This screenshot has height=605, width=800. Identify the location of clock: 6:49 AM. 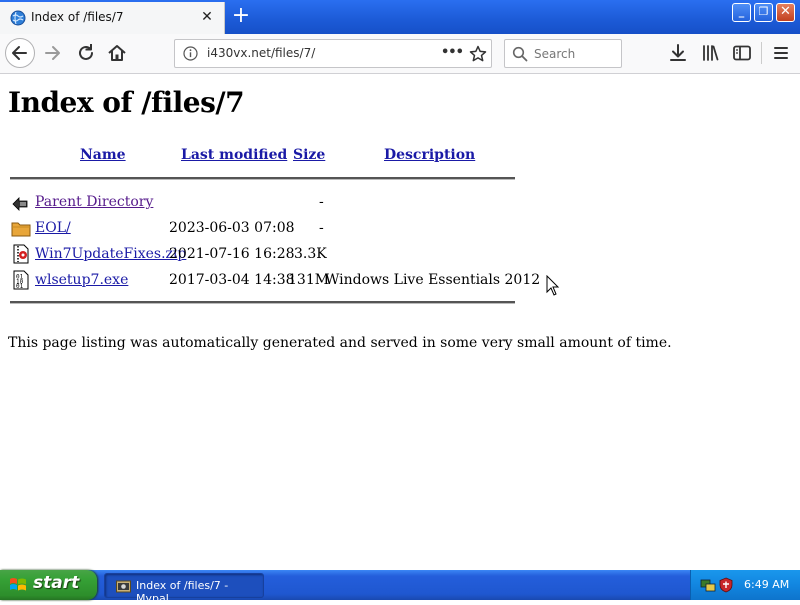
(767, 584).